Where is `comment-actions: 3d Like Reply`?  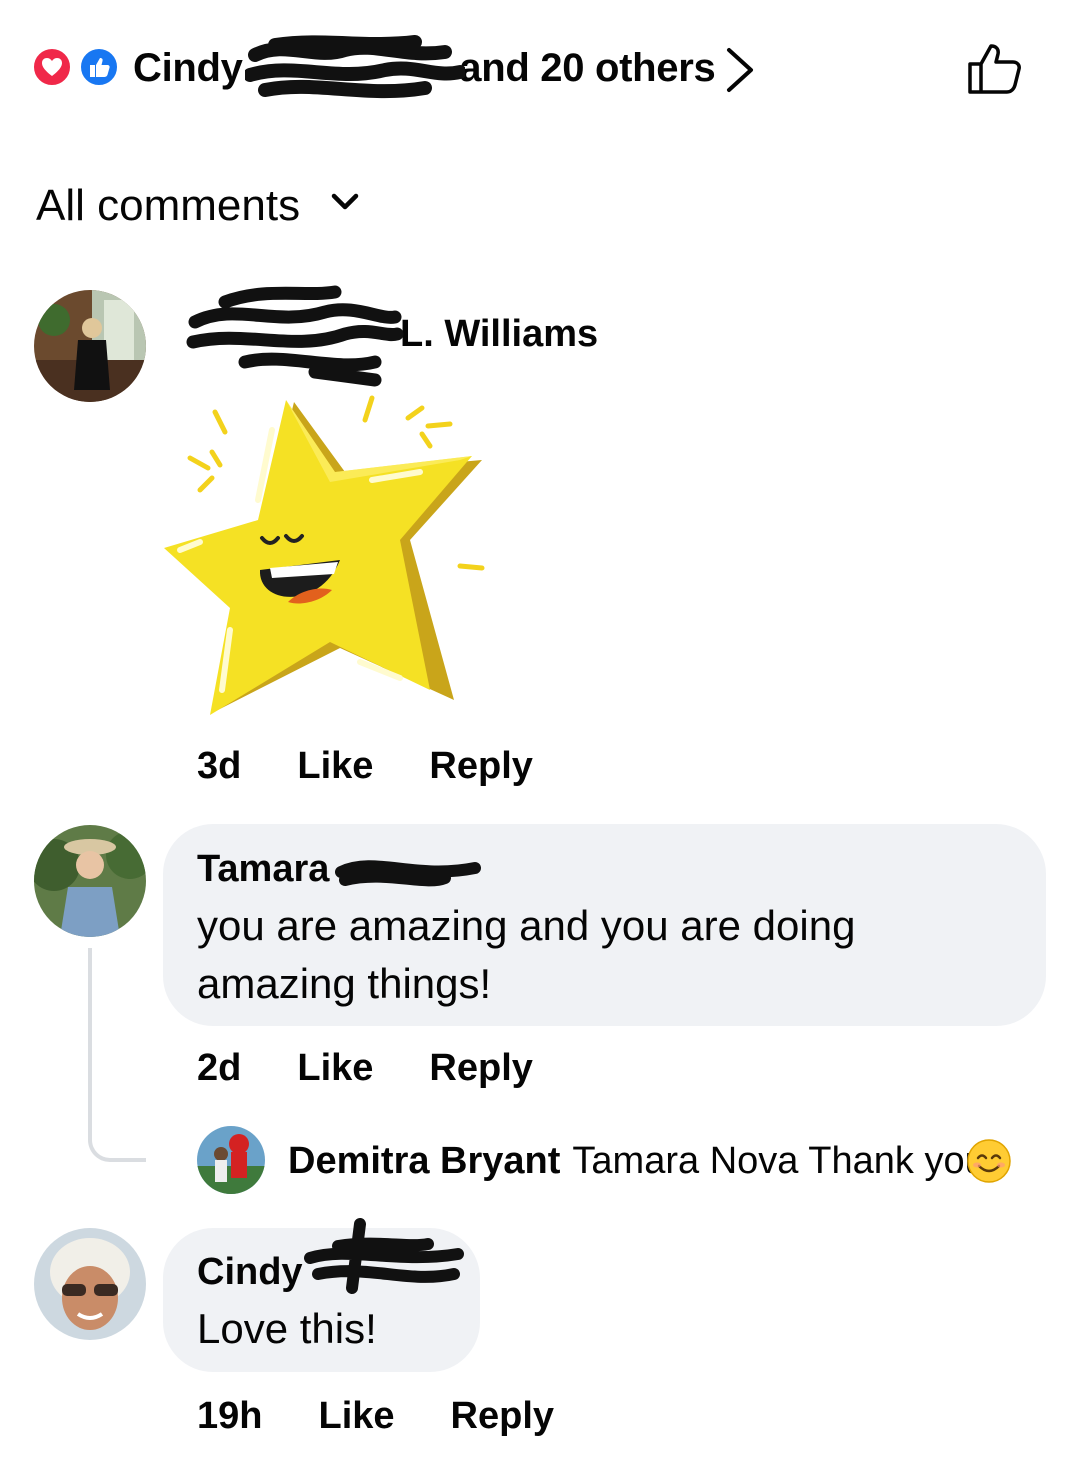 comment-actions: 3d Like Reply is located at coordinates (393, 766).